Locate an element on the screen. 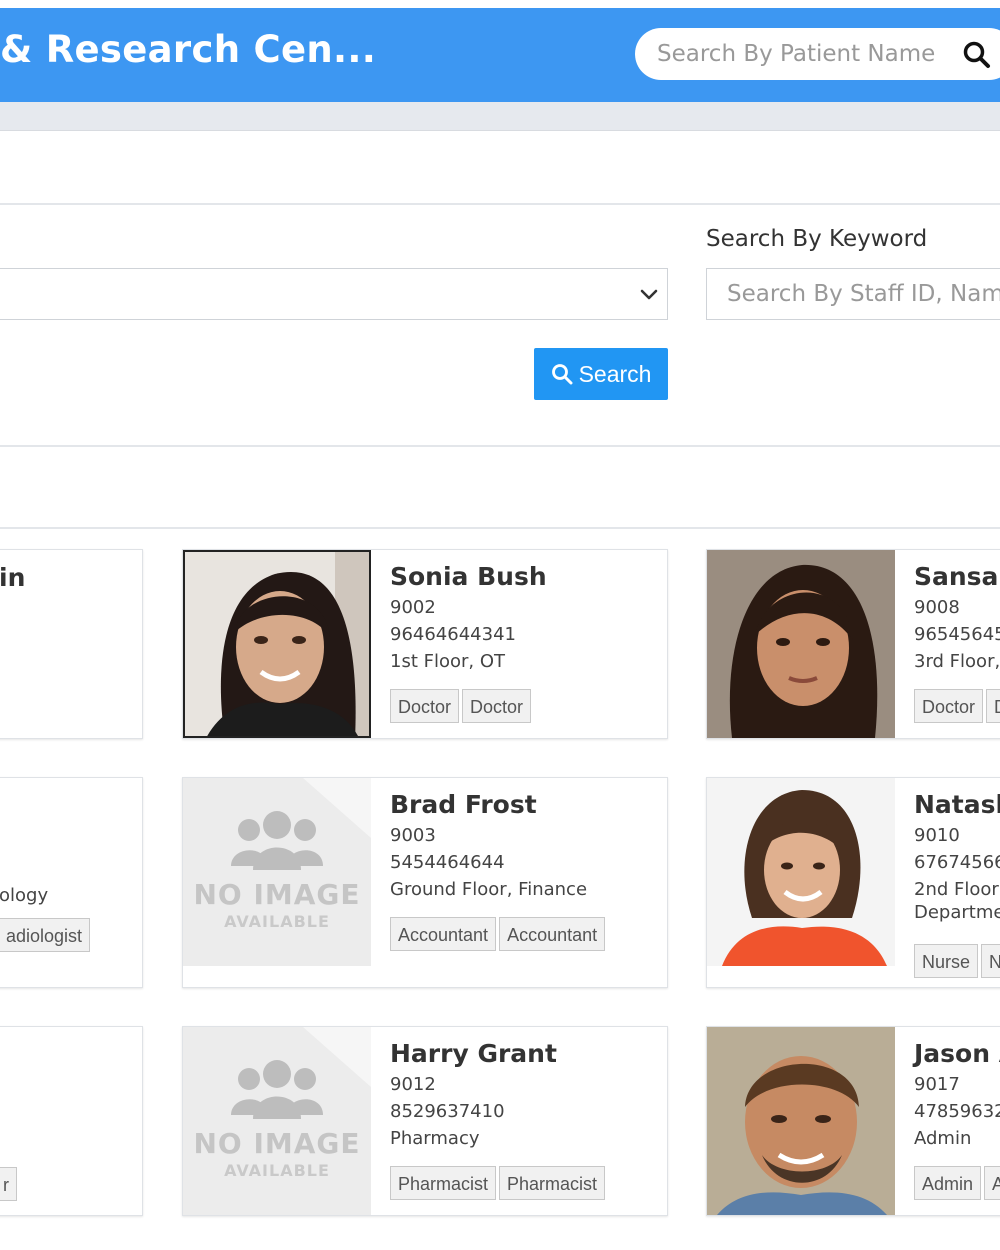 The image size is (1000, 1250). staff-name: Natasha is located at coordinates (957, 804).